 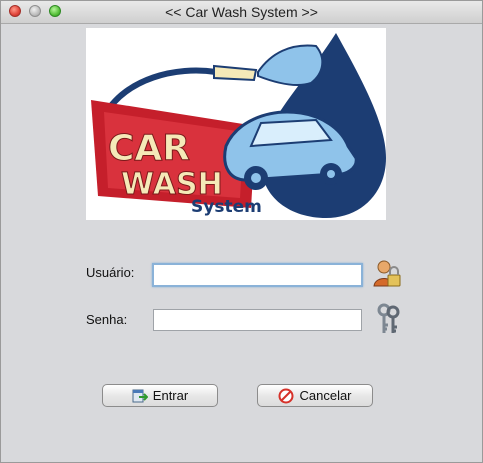 I want to click on login-button-label: Entrar, so click(x=170, y=395).